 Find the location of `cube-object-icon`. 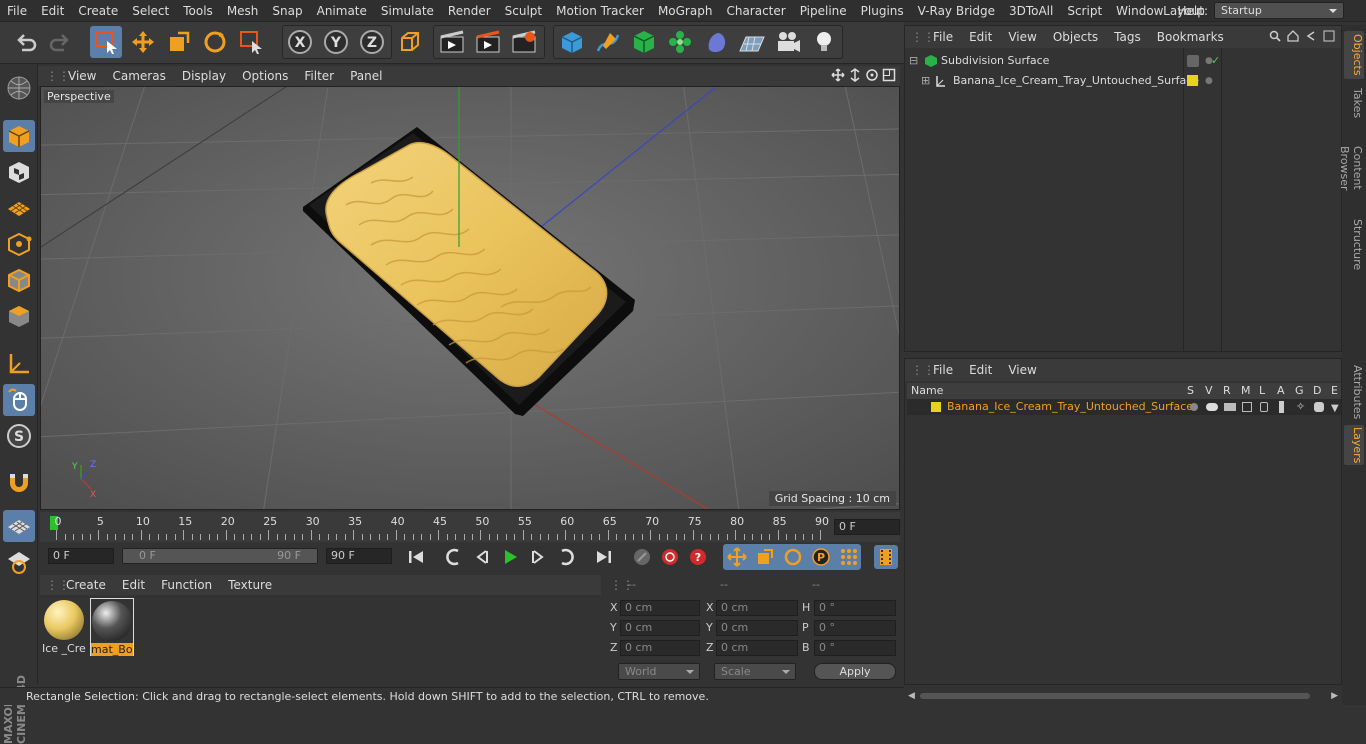

cube-object-icon is located at coordinates (572, 42).